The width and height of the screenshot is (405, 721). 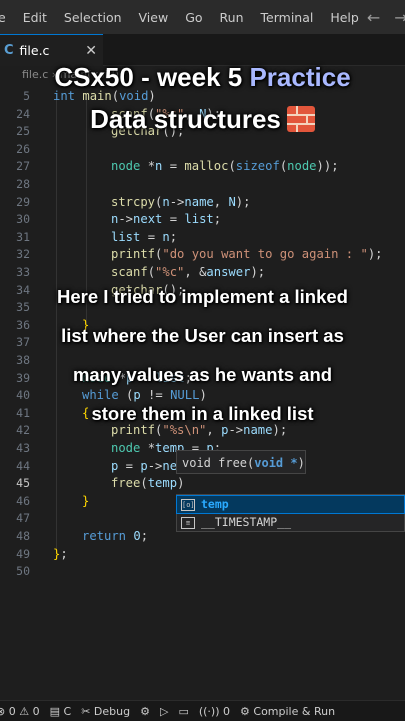 What do you see at coordinates (373, 17) in the screenshot?
I see `back-arrow-icon: ←` at bounding box center [373, 17].